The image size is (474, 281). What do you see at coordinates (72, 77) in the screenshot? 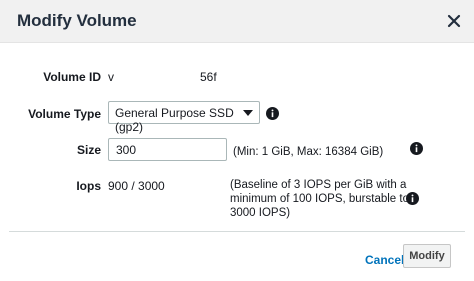
I see `volume-id-label: Volume ID` at bounding box center [72, 77].